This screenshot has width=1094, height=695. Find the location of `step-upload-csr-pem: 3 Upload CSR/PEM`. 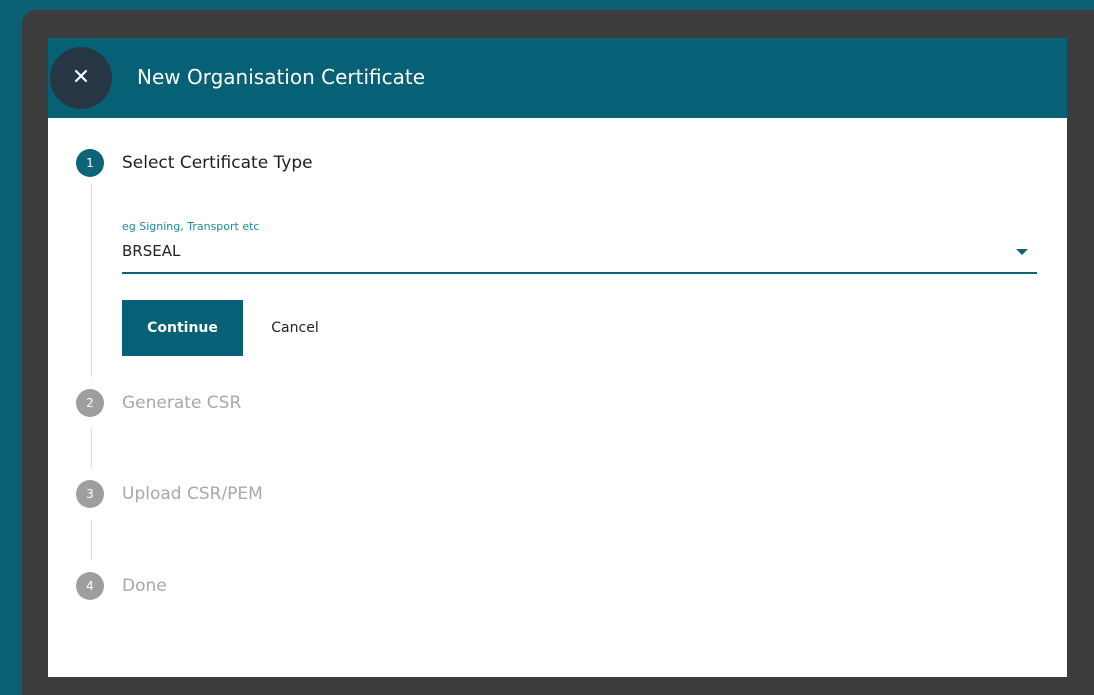

step-upload-csr-pem: 3 Upload CSR/PEM is located at coordinates (169, 494).